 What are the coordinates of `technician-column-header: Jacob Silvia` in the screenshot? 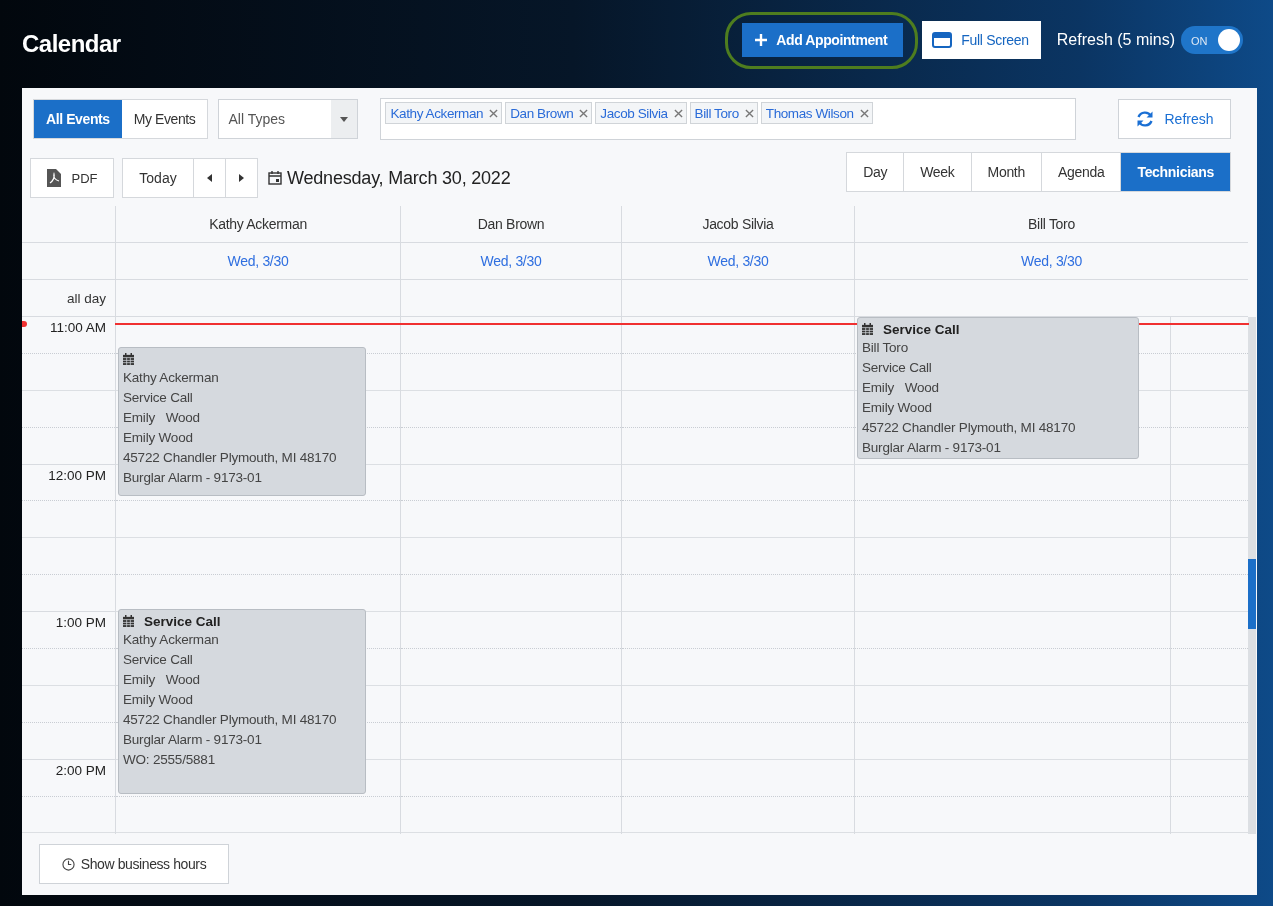 It's located at (738, 224).